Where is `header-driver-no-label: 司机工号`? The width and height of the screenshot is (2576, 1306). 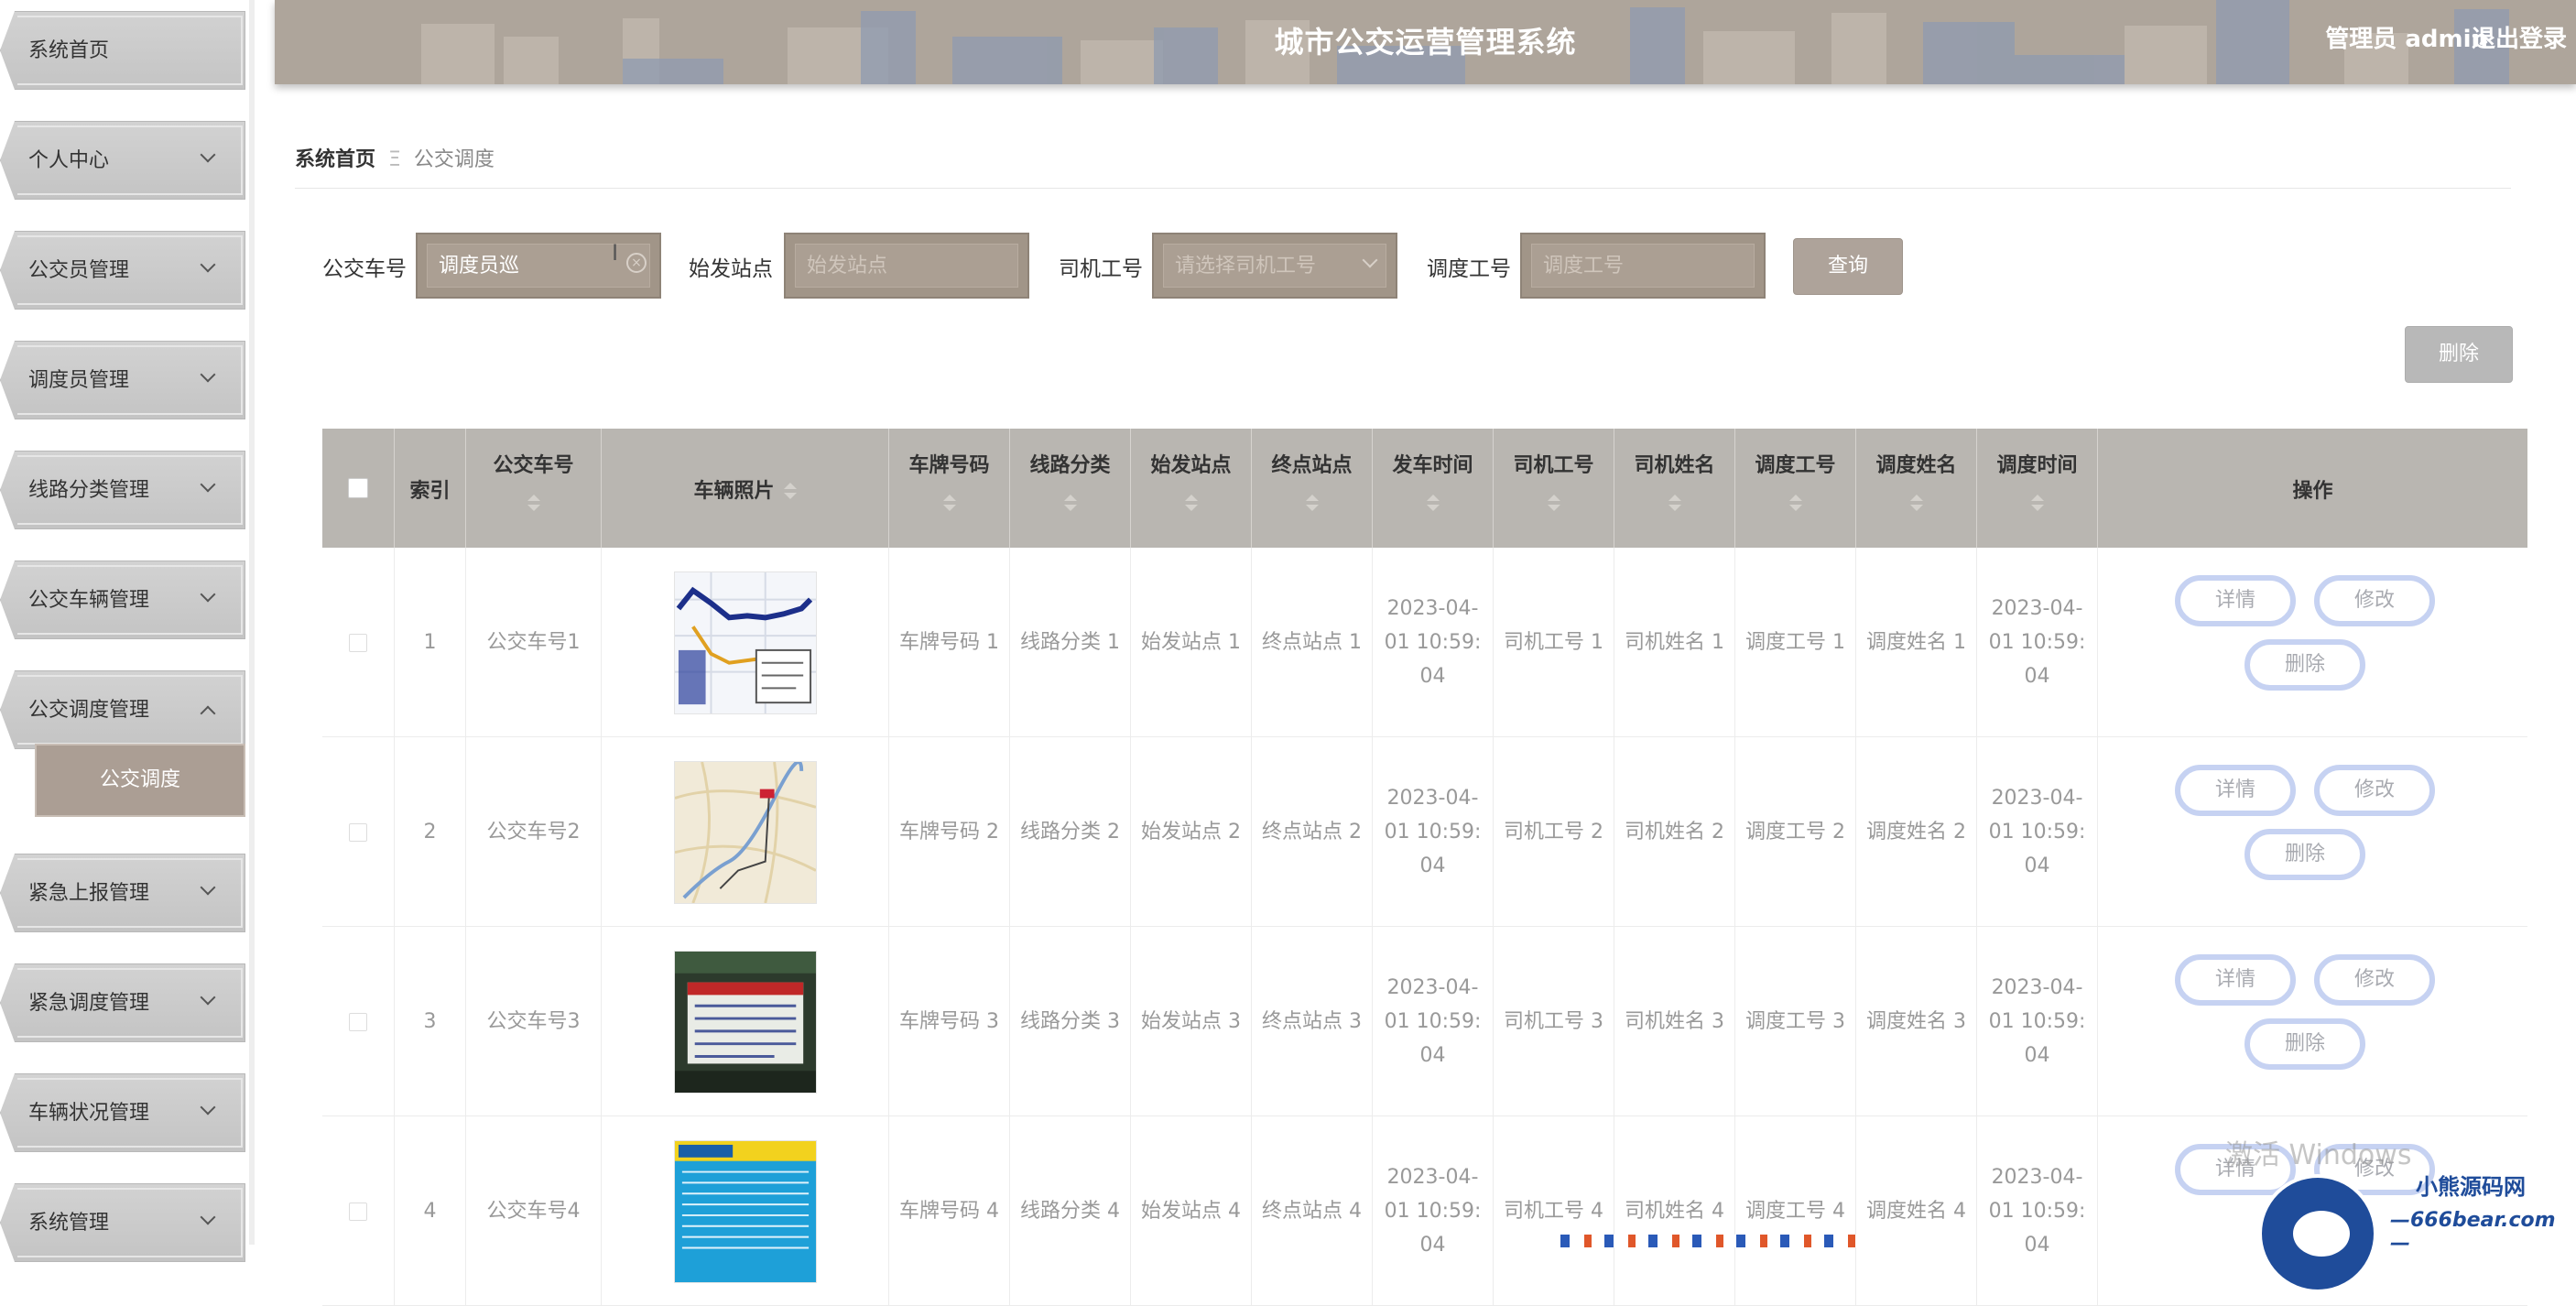 header-driver-no-label: 司机工号 is located at coordinates (1553, 466).